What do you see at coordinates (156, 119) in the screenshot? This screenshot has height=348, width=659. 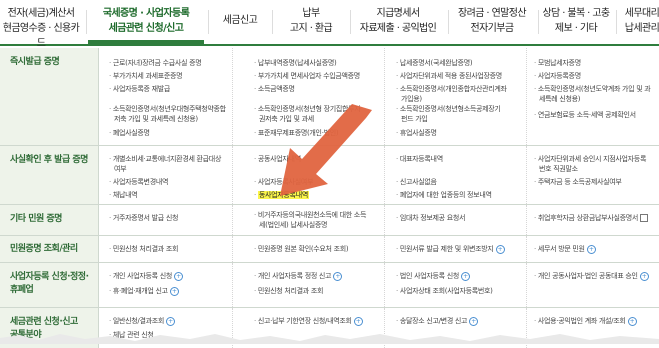 I see `list-item-continued: 저축 가입 및 과세특례 신청용)` at bounding box center [156, 119].